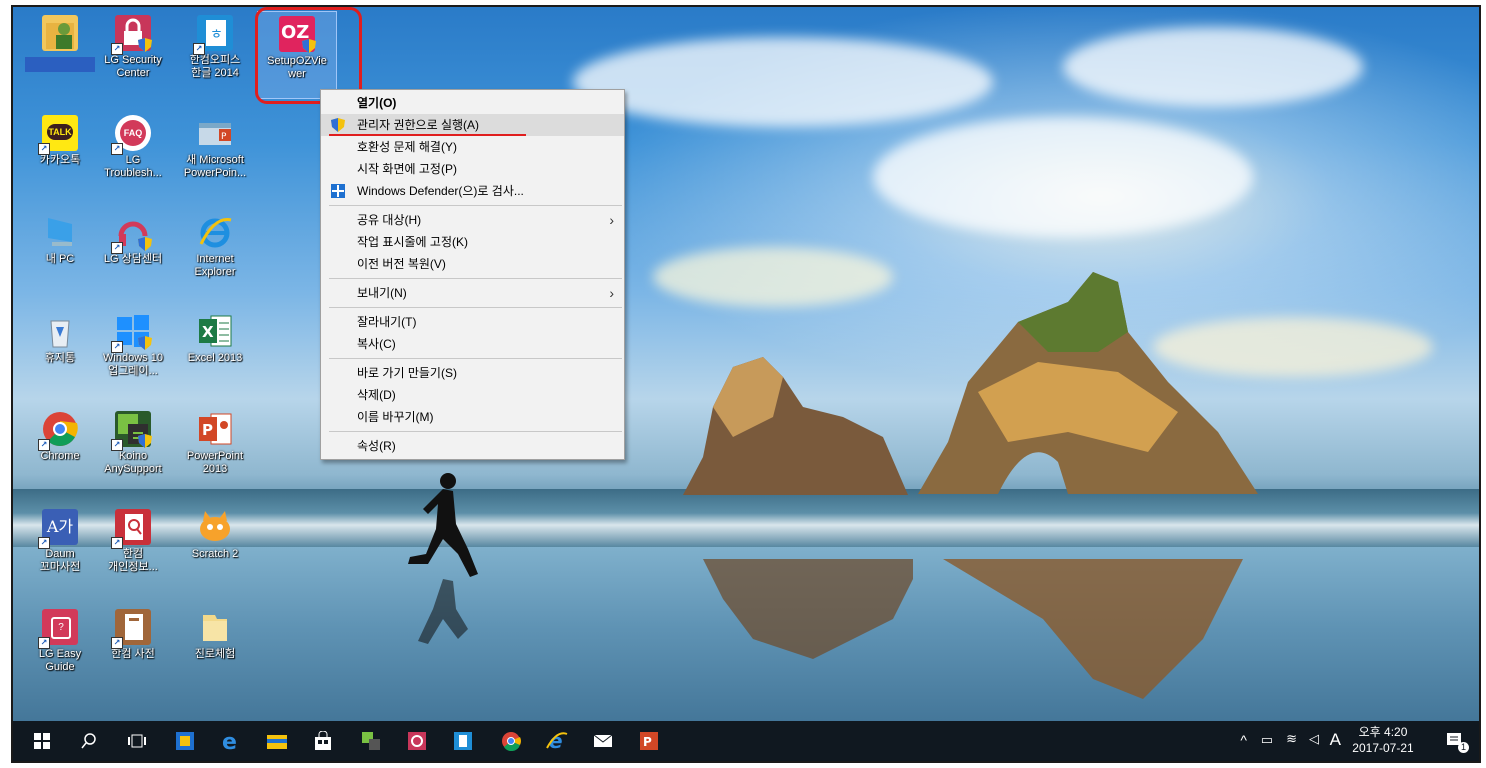 Image resolution: width=1486 pixels, height=768 pixels. What do you see at coordinates (215, 66) in the screenshot?
I see `icon-label: 한컴오피스 한글 2014` at bounding box center [215, 66].